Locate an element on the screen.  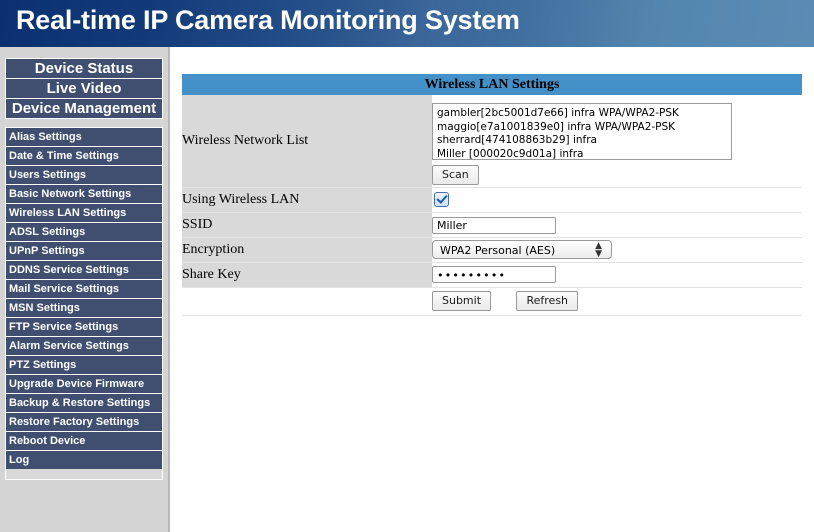
sidebar-item-log: Log is located at coordinates (84, 460).